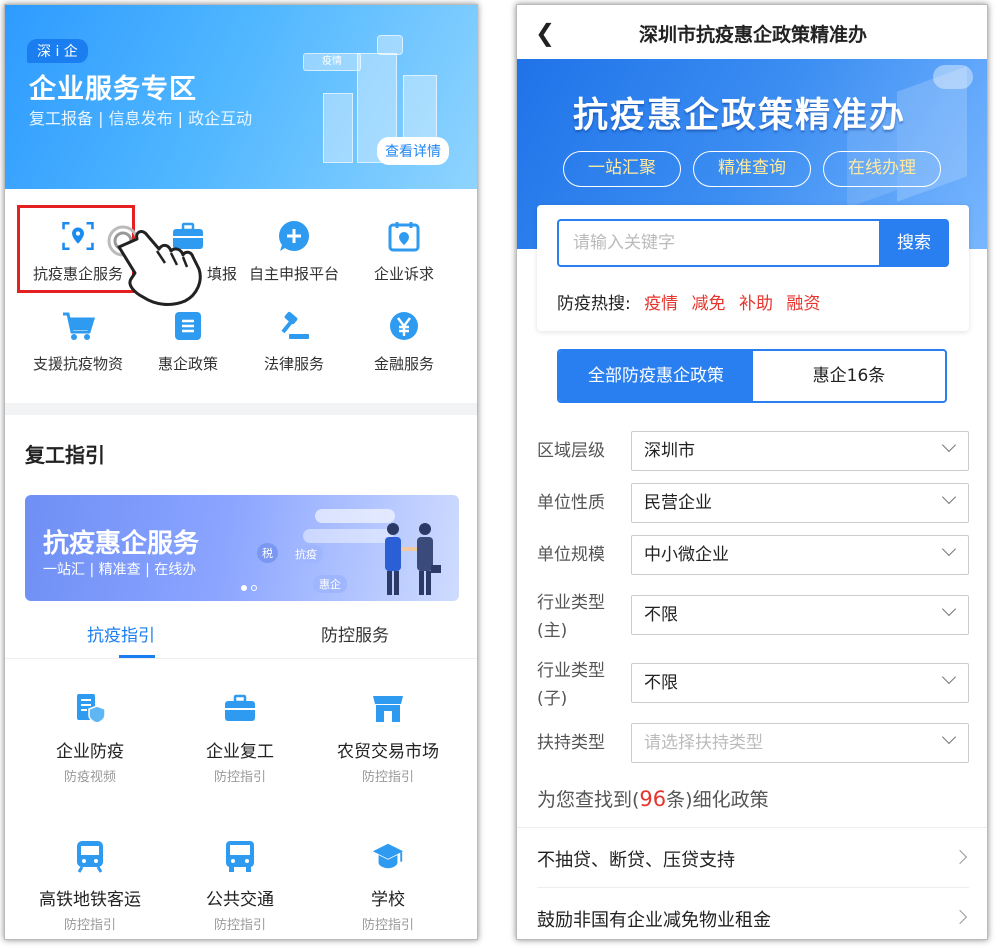  I want to click on graduation-cap-icon, so click(388, 856).